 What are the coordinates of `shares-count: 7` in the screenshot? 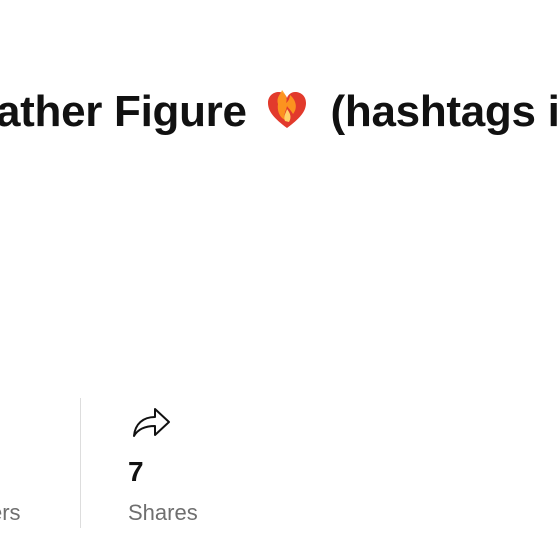 It's located at (136, 471).